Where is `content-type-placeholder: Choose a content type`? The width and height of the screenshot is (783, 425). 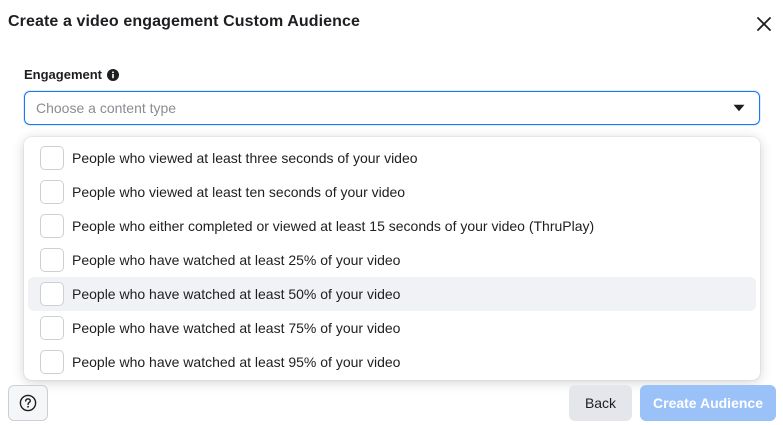 content-type-placeholder: Choose a content type is located at coordinates (106, 108).